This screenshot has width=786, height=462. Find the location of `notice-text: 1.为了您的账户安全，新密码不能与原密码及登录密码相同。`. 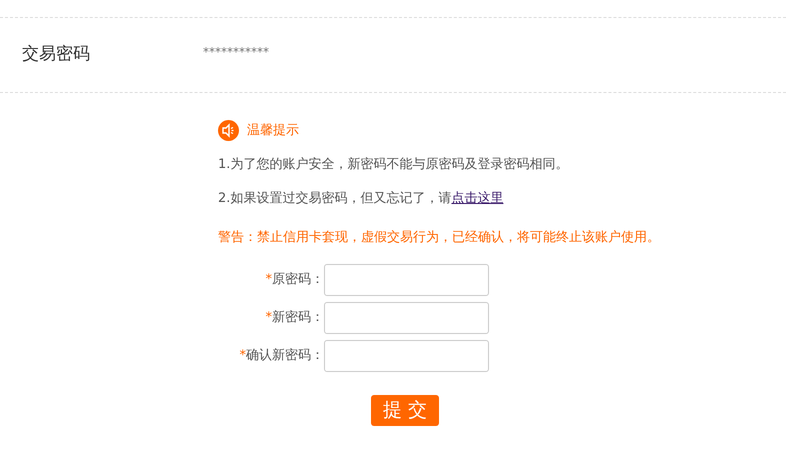

notice-text: 1.为了您的账户安全，新密码不能与原密码及登录密码相同。 is located at coordinates (394, 165).